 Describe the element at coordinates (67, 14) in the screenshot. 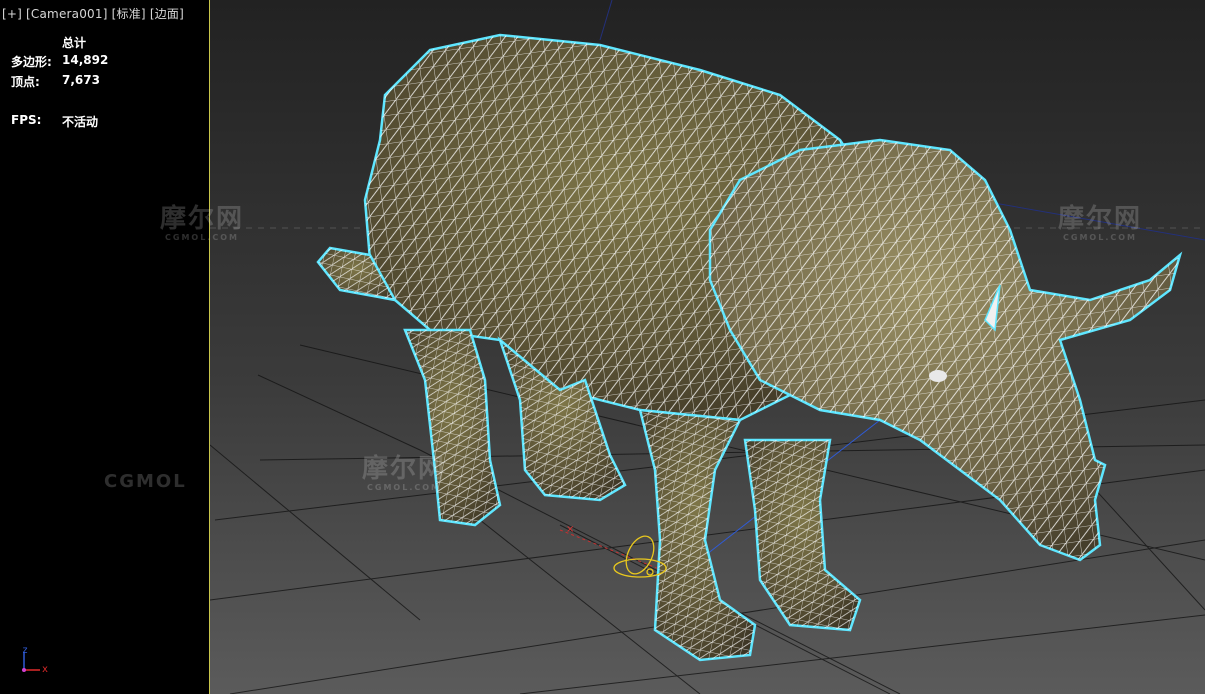

I see `viewport-menu-camera: [Camera001]` at that location.